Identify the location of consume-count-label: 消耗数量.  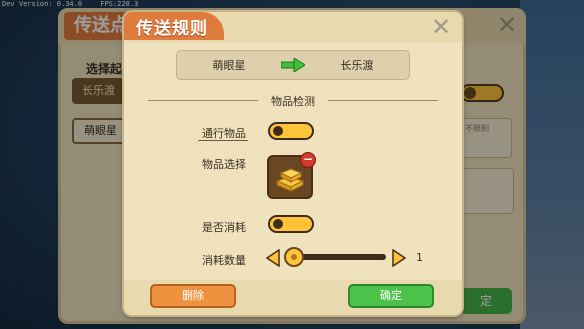
(224, 260).